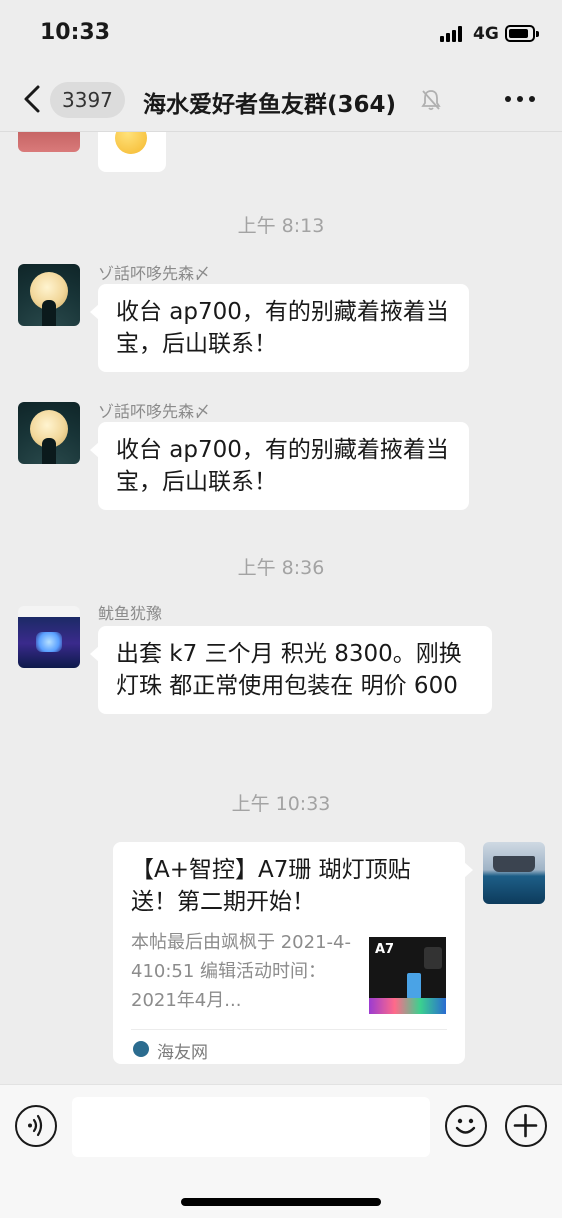  I want to click on status-bar: 10:33 4G, so click(281, 35).